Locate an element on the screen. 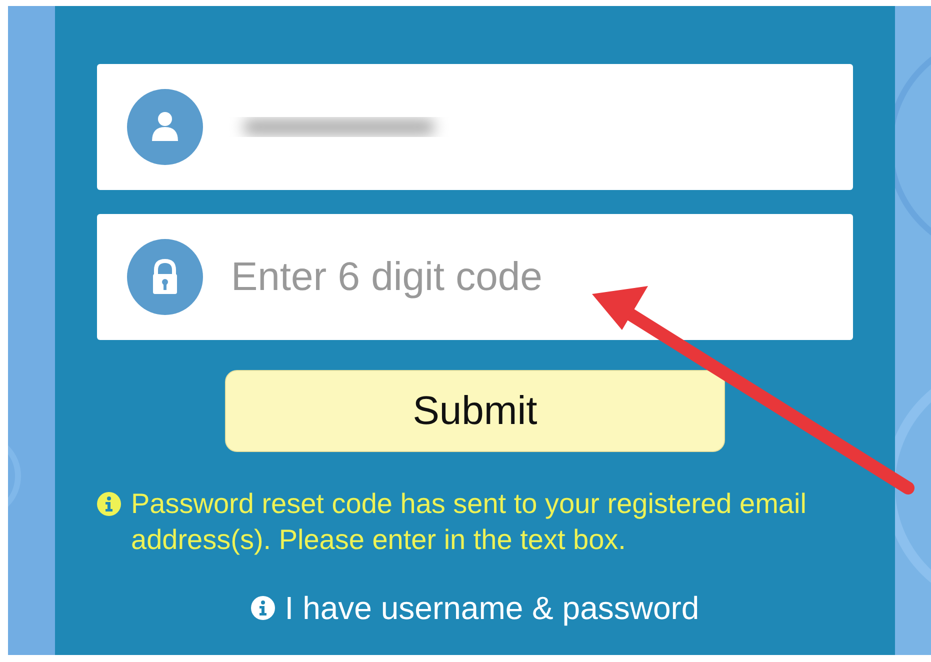  user-icon is located at coordinates (165, 127).